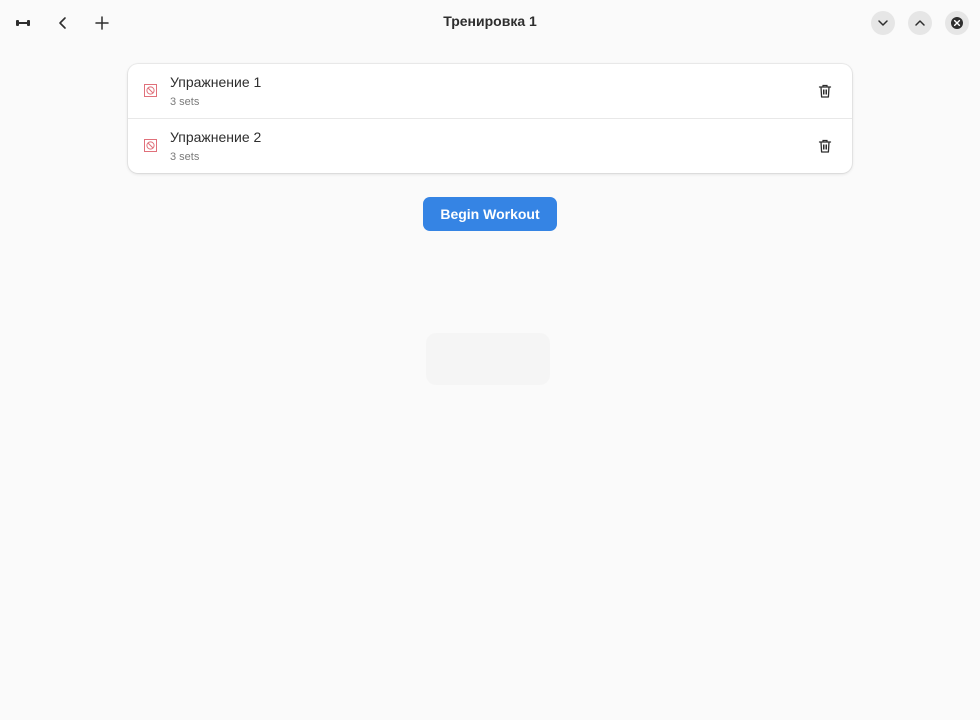 Image resolution: width=980 pixels, height=720 pixels. I want to click on header-bar: Тренировка 1, so click(490, 23).